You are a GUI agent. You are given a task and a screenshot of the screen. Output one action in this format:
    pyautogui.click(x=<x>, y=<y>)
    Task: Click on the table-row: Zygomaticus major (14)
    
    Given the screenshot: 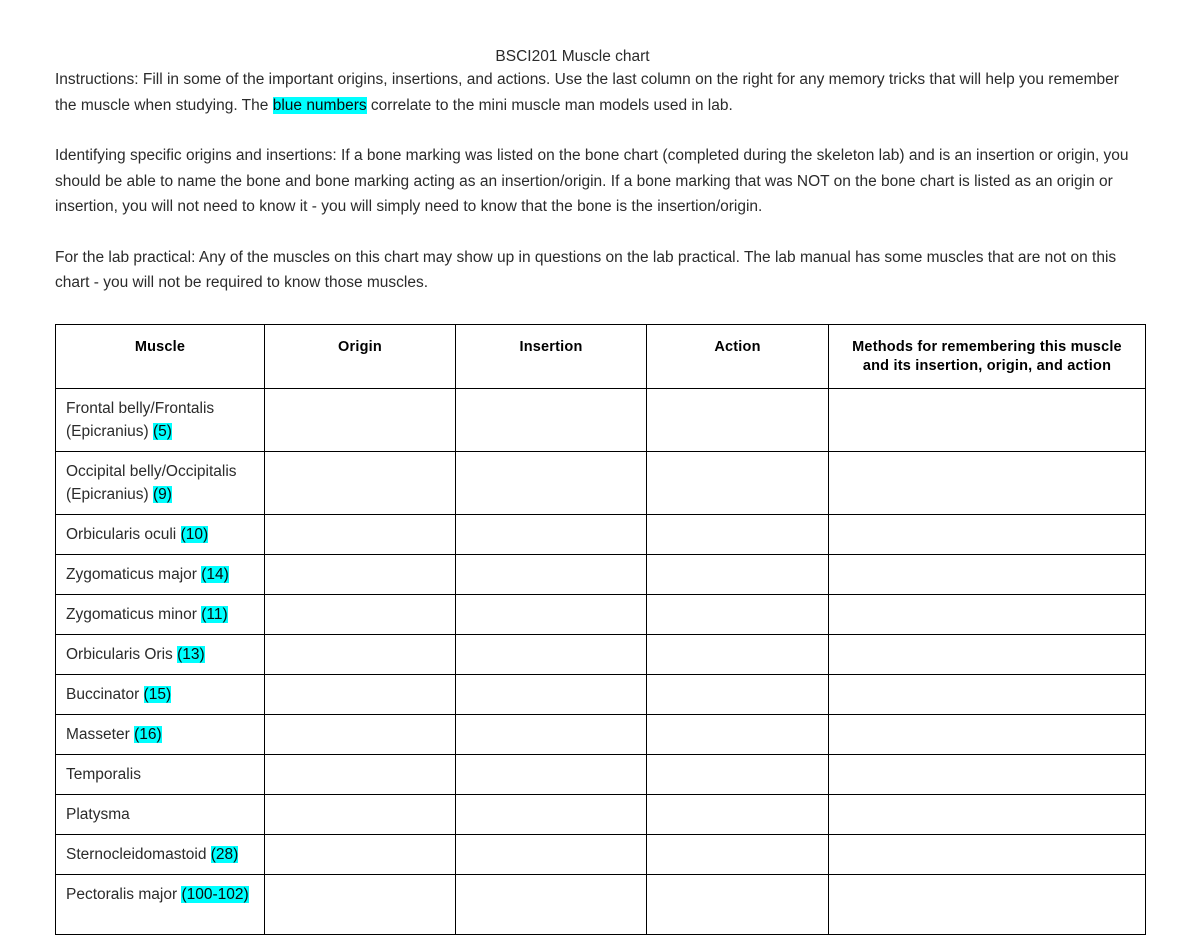 What is the action you would take?
    pyautogui.click(x=600, y=574)
    